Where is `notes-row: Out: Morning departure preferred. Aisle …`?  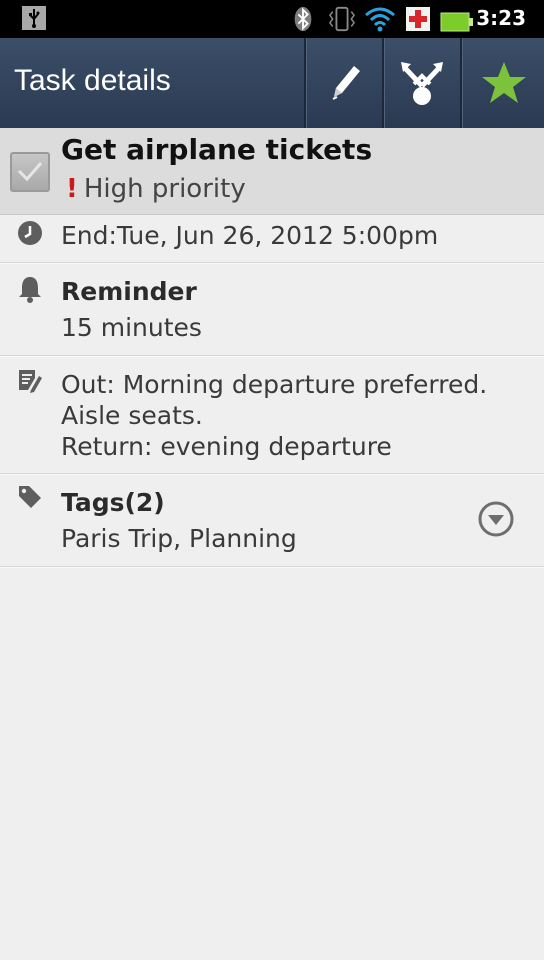 notes-row: Out: Morning departure preferred. Aisle … is located at coordinates (272, 415).